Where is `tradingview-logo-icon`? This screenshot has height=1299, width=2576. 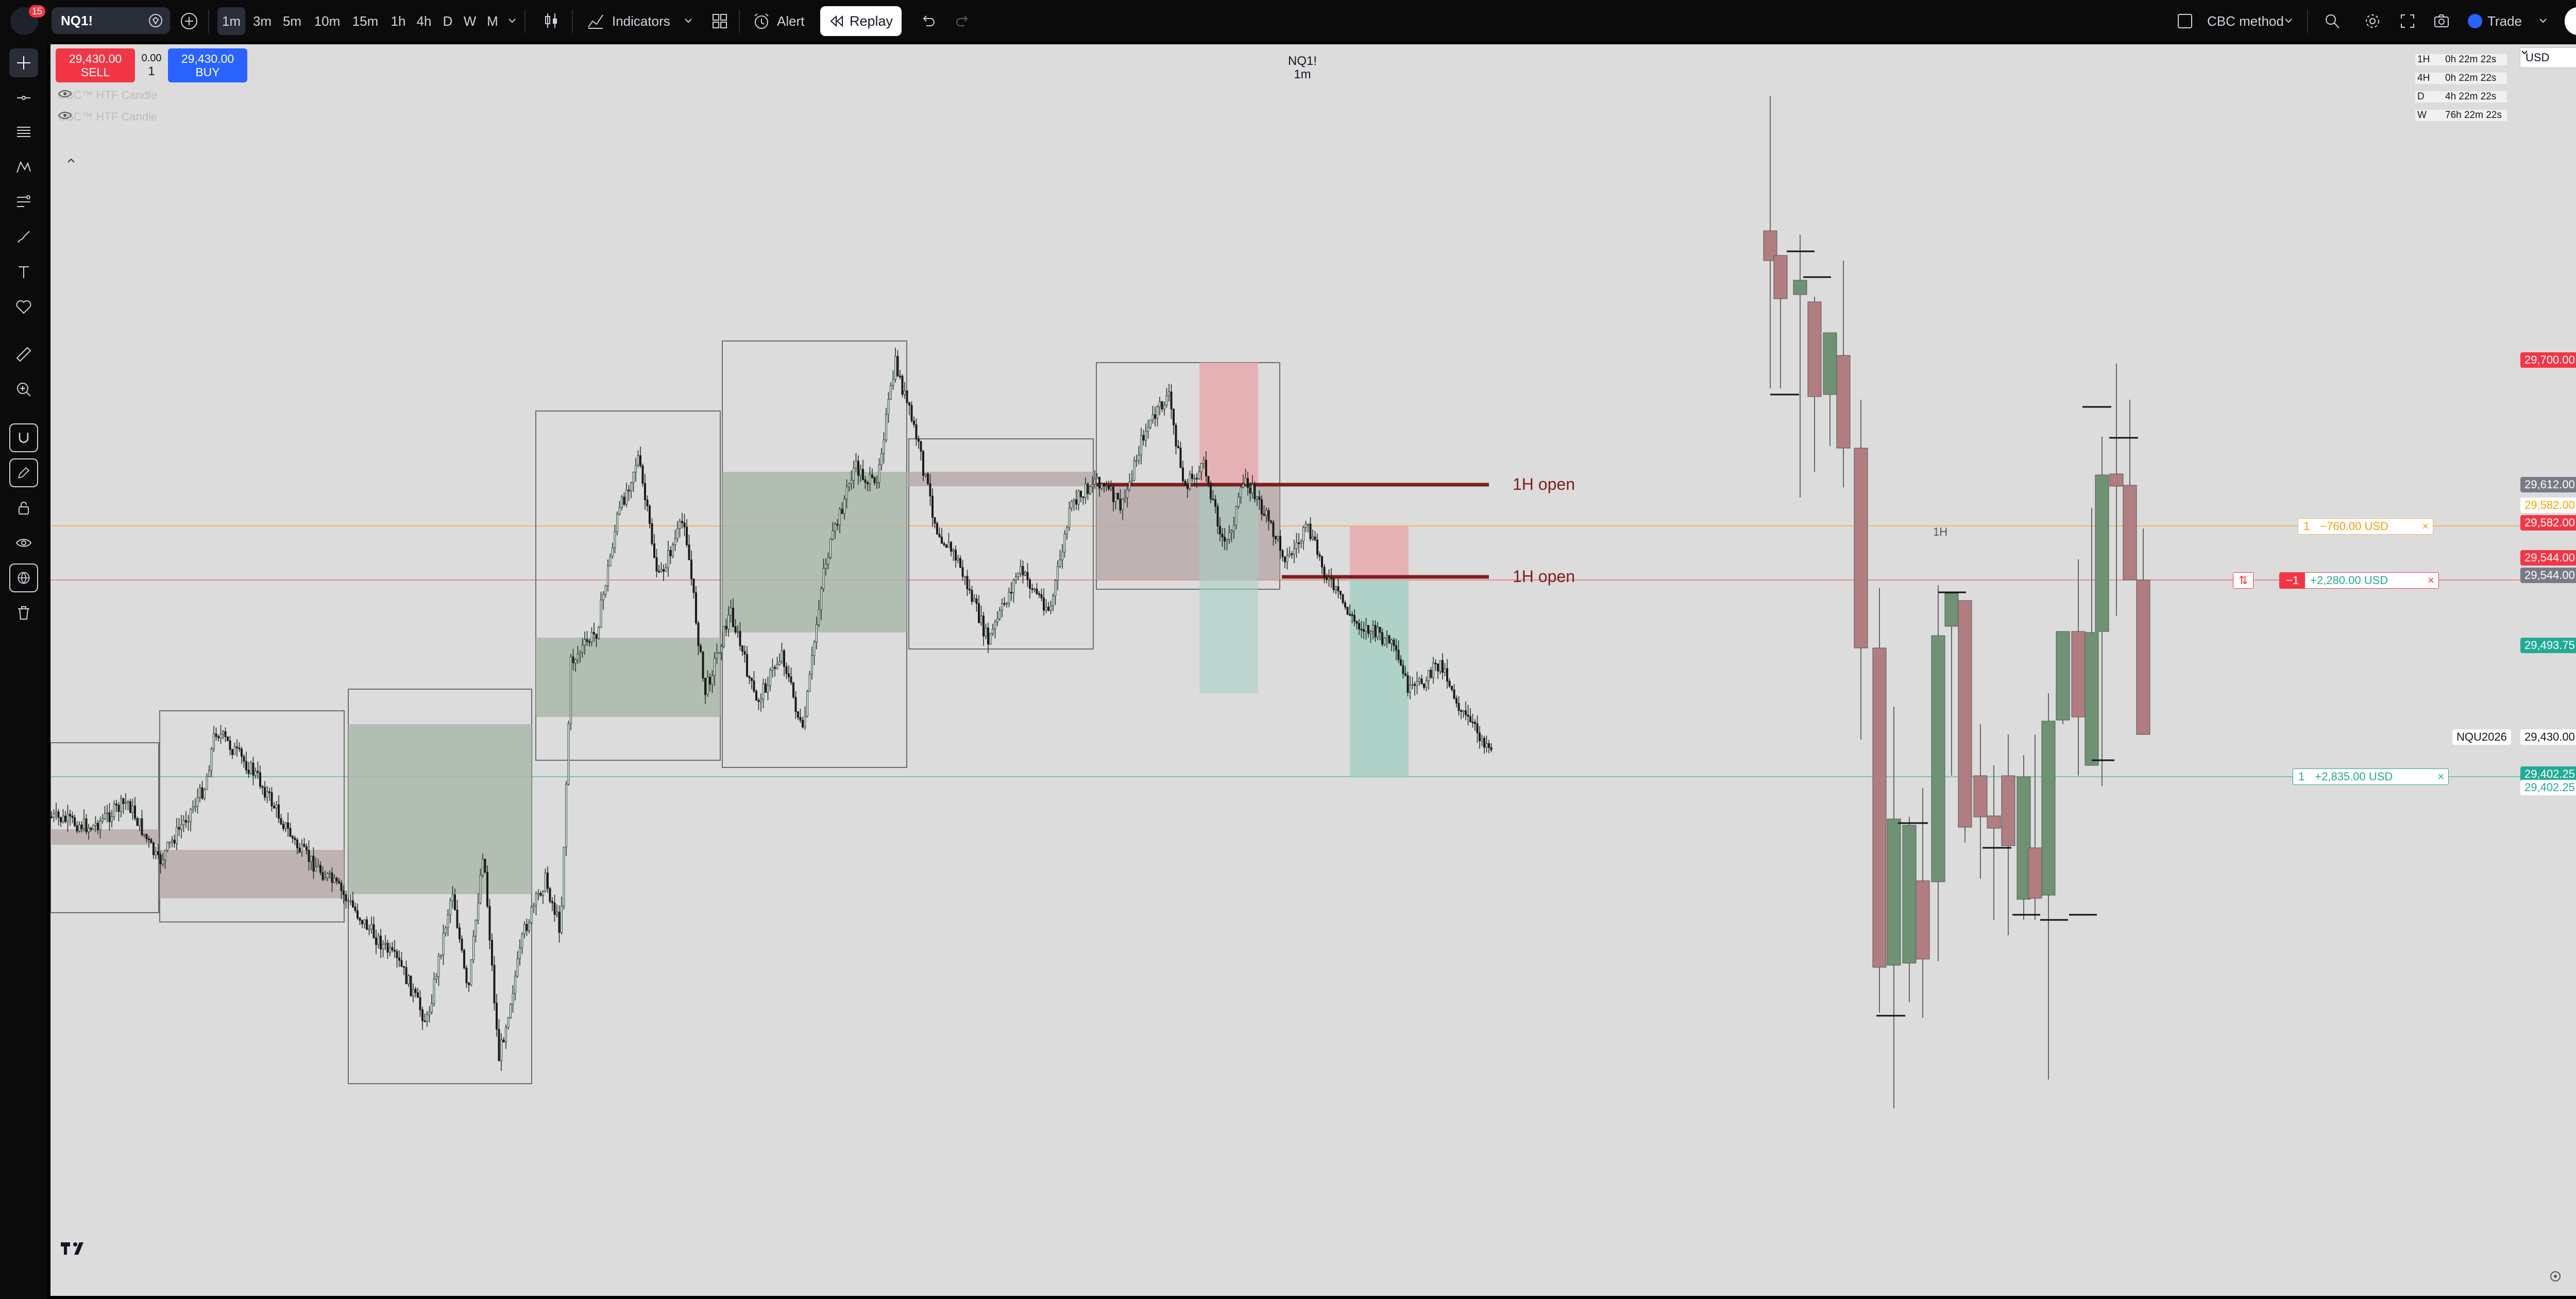
tradingview-logo-icon is located at coordinates (75, 1248).